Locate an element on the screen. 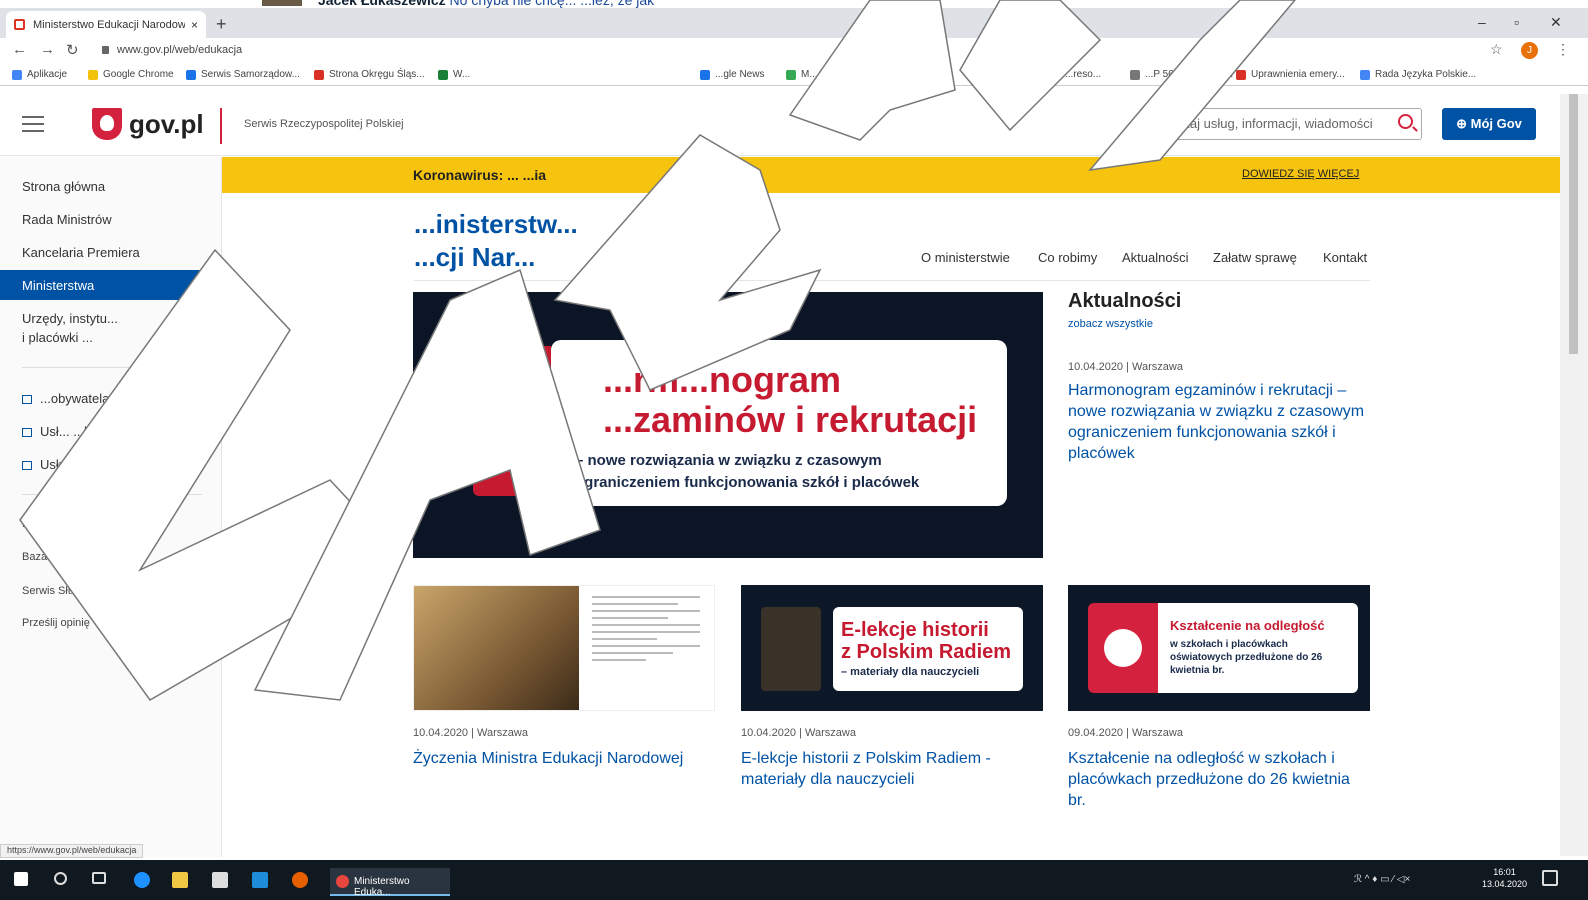 This screenshot has width=1588, height=900. bookmark-star-icon: ☆ is located at coordinates (1496, 49).